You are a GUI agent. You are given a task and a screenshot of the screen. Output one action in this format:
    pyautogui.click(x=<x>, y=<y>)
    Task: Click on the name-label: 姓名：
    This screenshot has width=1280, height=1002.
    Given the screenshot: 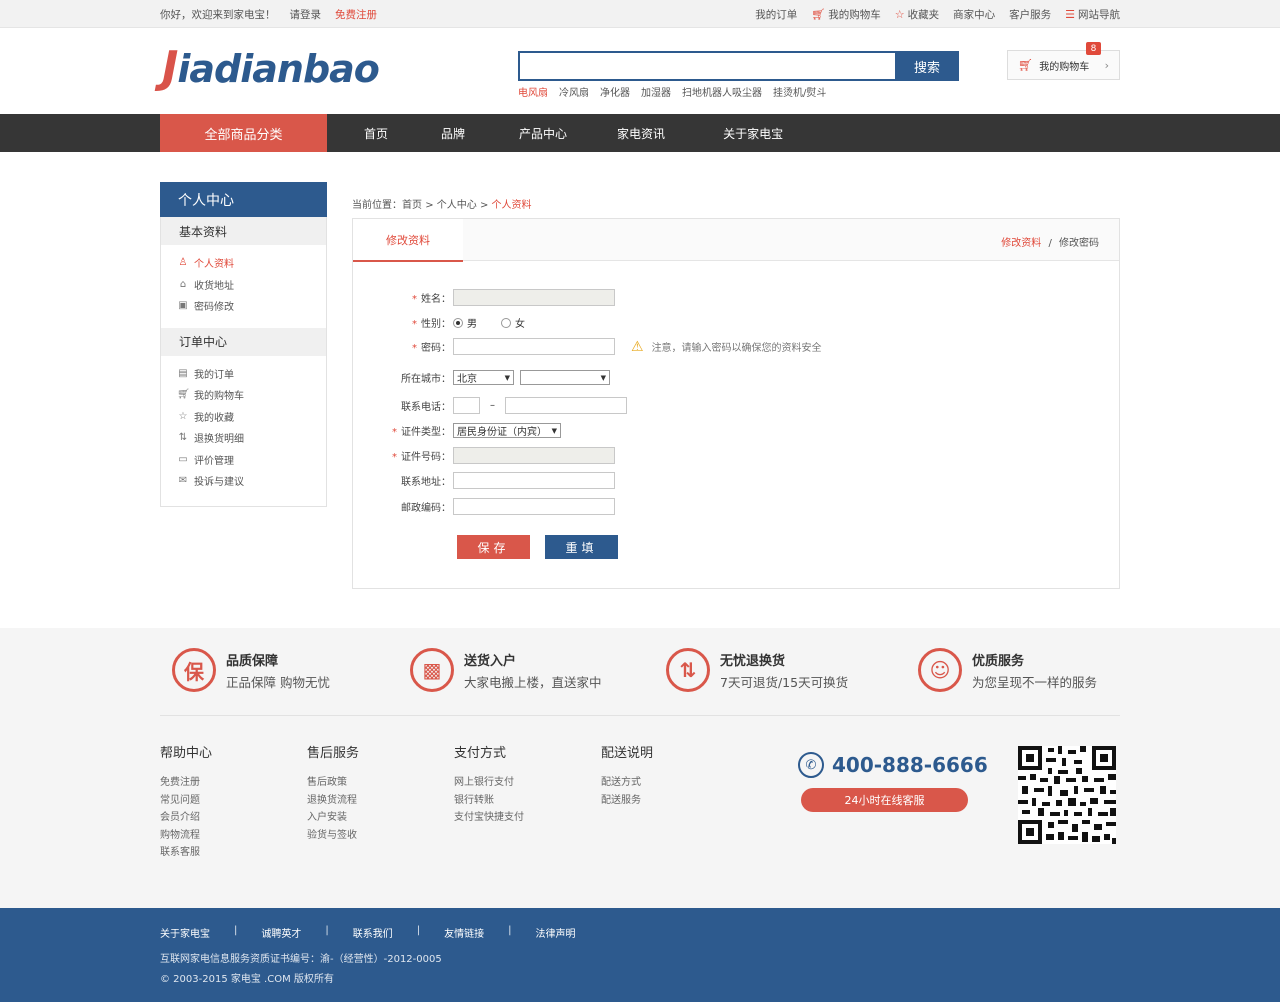 What is the action you would take?
    pyautogui.click(x=436, y=299)
    